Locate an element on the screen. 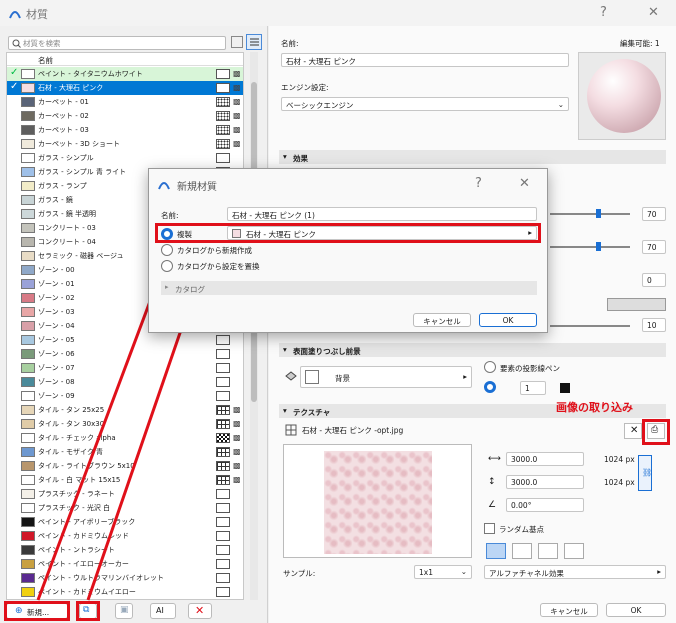 This screenshot has height=623, width=676. texture-filename: 石材 - 大理石 ピンク -opt.jpg is located at coordinates (353, 430).